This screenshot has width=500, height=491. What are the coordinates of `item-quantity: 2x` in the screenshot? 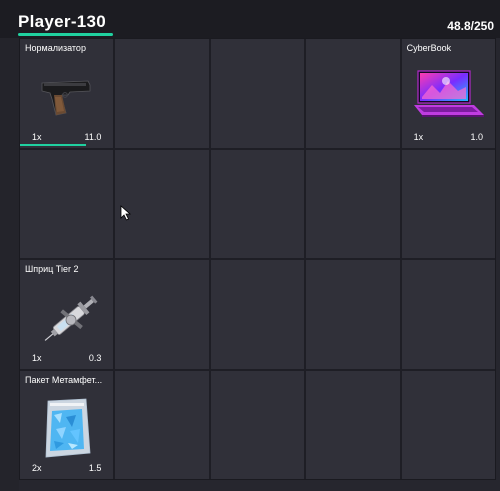 It's located at (37, 468).